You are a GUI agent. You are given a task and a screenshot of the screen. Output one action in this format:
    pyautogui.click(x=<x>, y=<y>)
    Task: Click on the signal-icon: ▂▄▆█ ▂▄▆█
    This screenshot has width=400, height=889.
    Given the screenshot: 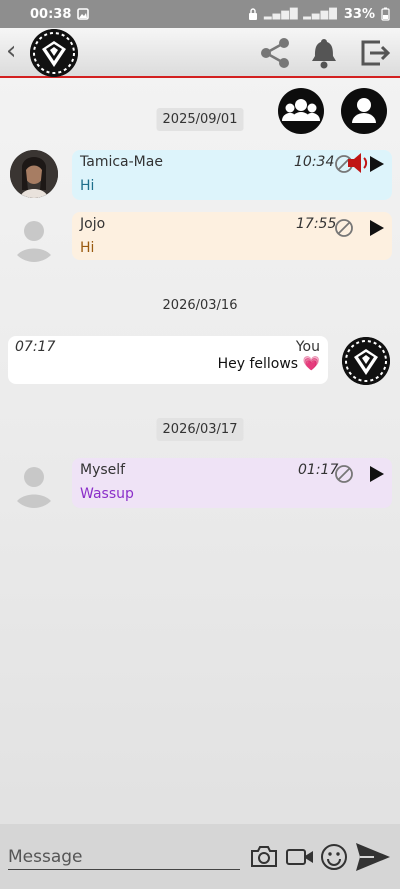 What is the action you would take?
    pyautogui.click(x=300, y=14)
    